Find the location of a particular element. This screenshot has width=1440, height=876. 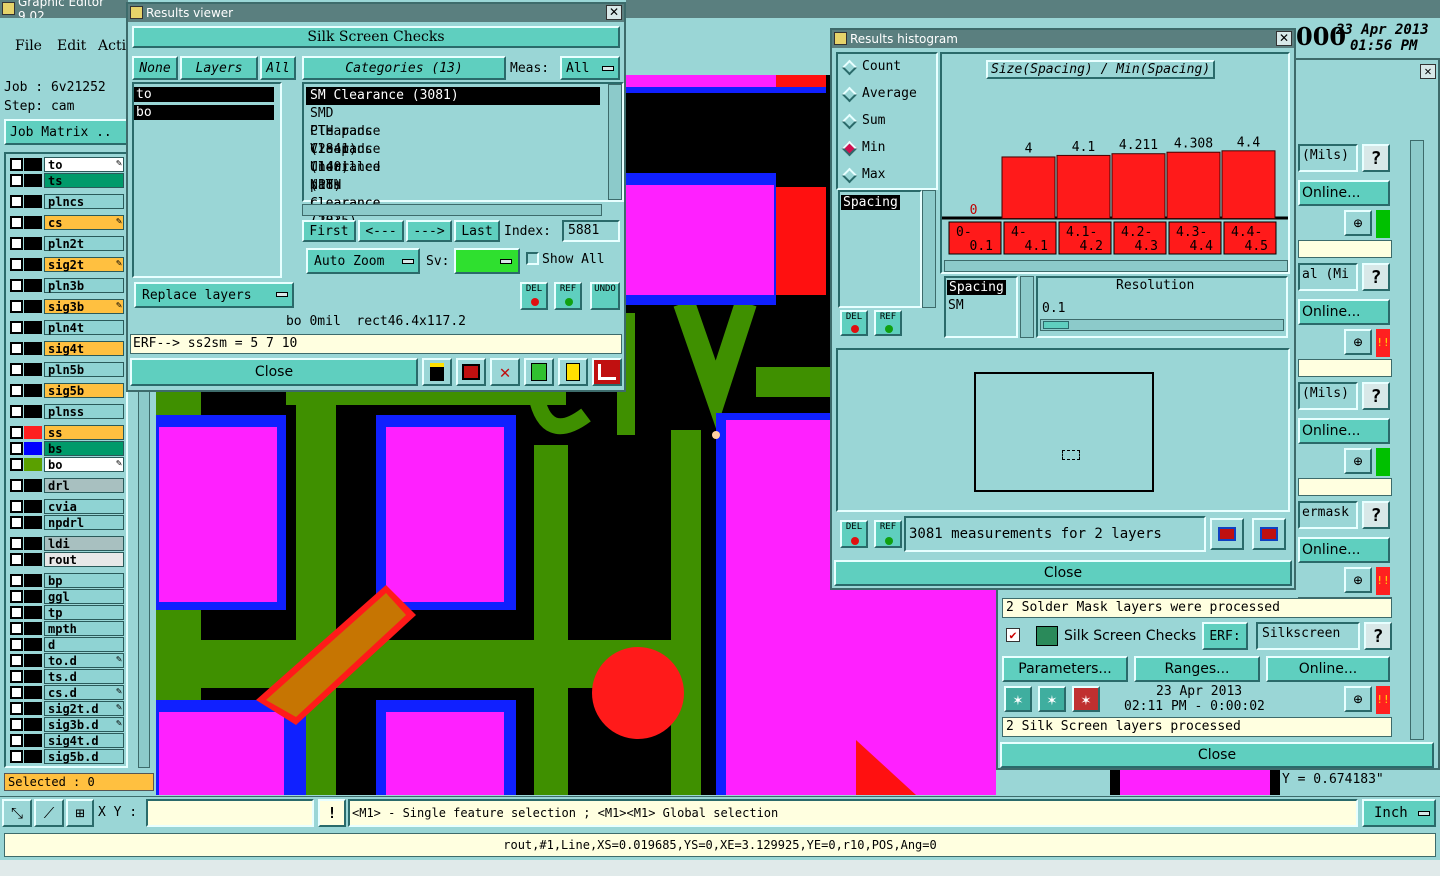

layer-name: d is located at coordinates (84, 644).